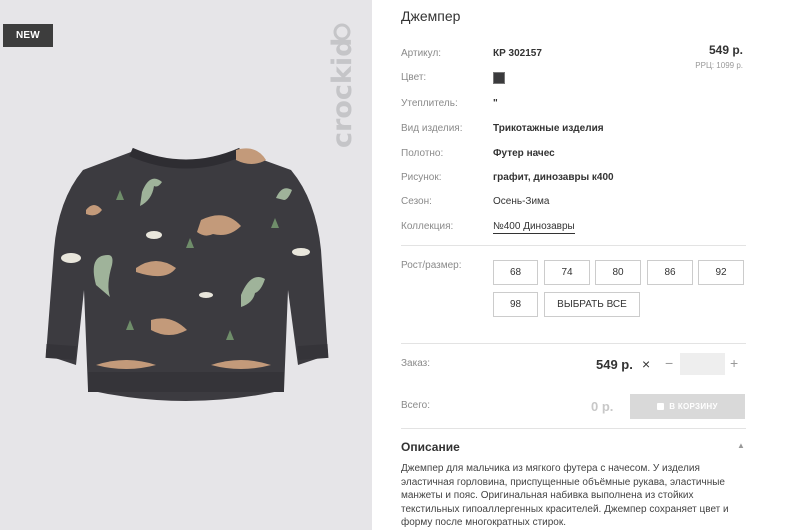 The width and height of the screenshot is (800, 530). I want to click on attribute-label: Утеплитель:, so click(429, 103).